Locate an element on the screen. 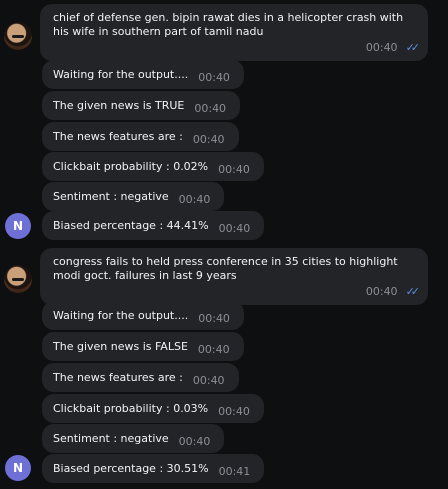 This screenshot has height=489, width=448. message-text: Clickbait probability : 0.03% is located at coordinates (131, 408).